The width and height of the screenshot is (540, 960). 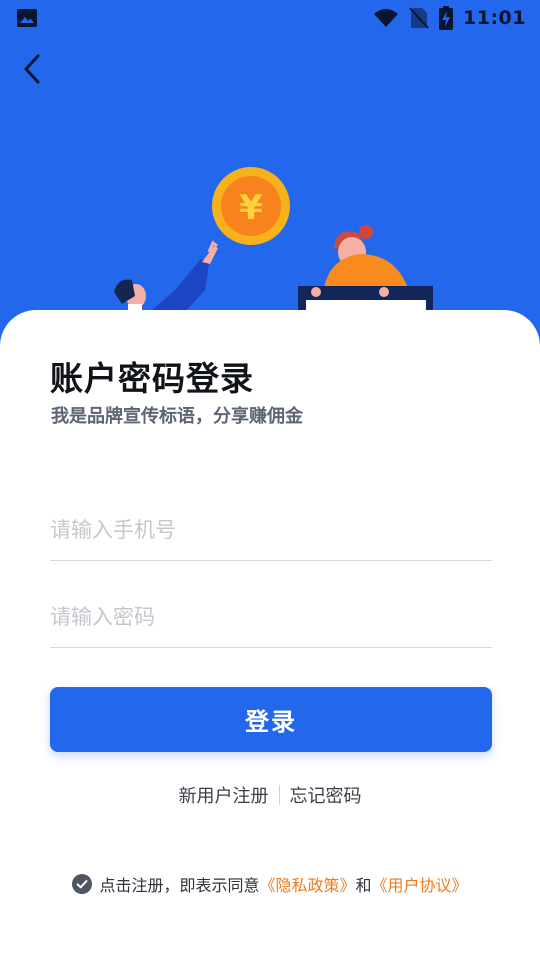 What do you see at coordinates (32, 69) in the screenshot?
I see `chevron-left-icon` at bounding box center [32, 69].